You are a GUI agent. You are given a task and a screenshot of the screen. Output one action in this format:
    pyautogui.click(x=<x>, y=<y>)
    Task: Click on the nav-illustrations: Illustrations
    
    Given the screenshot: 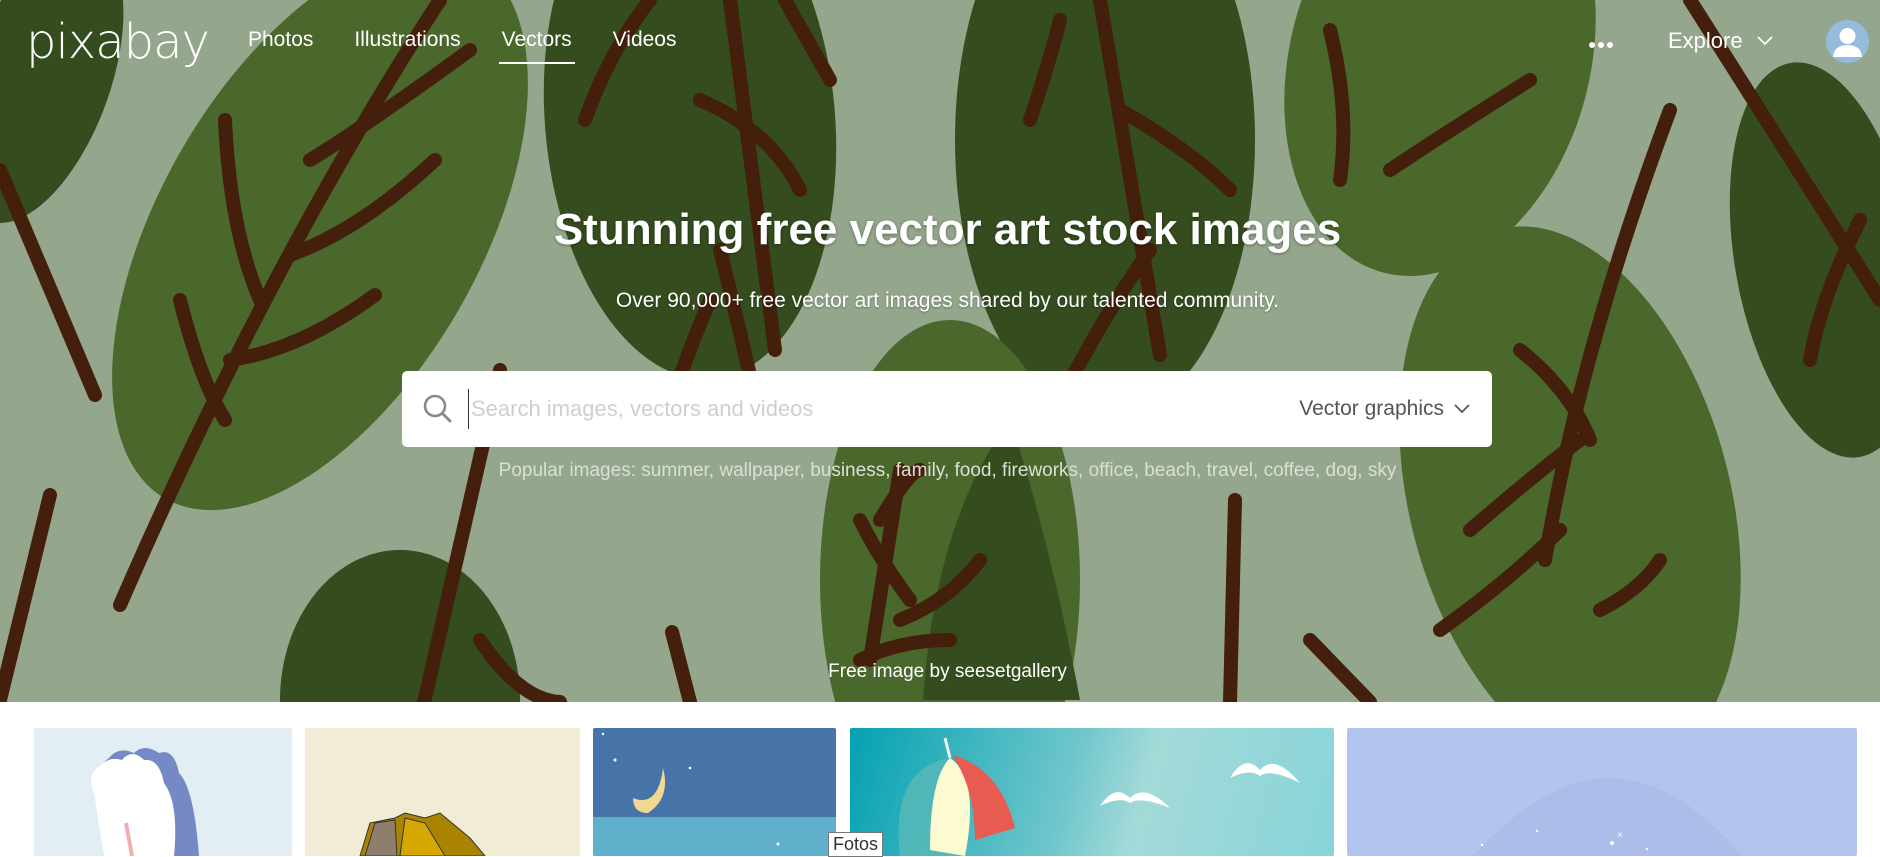 What is the action you would take?
    pyautogui.click(x=407, y=45)
    